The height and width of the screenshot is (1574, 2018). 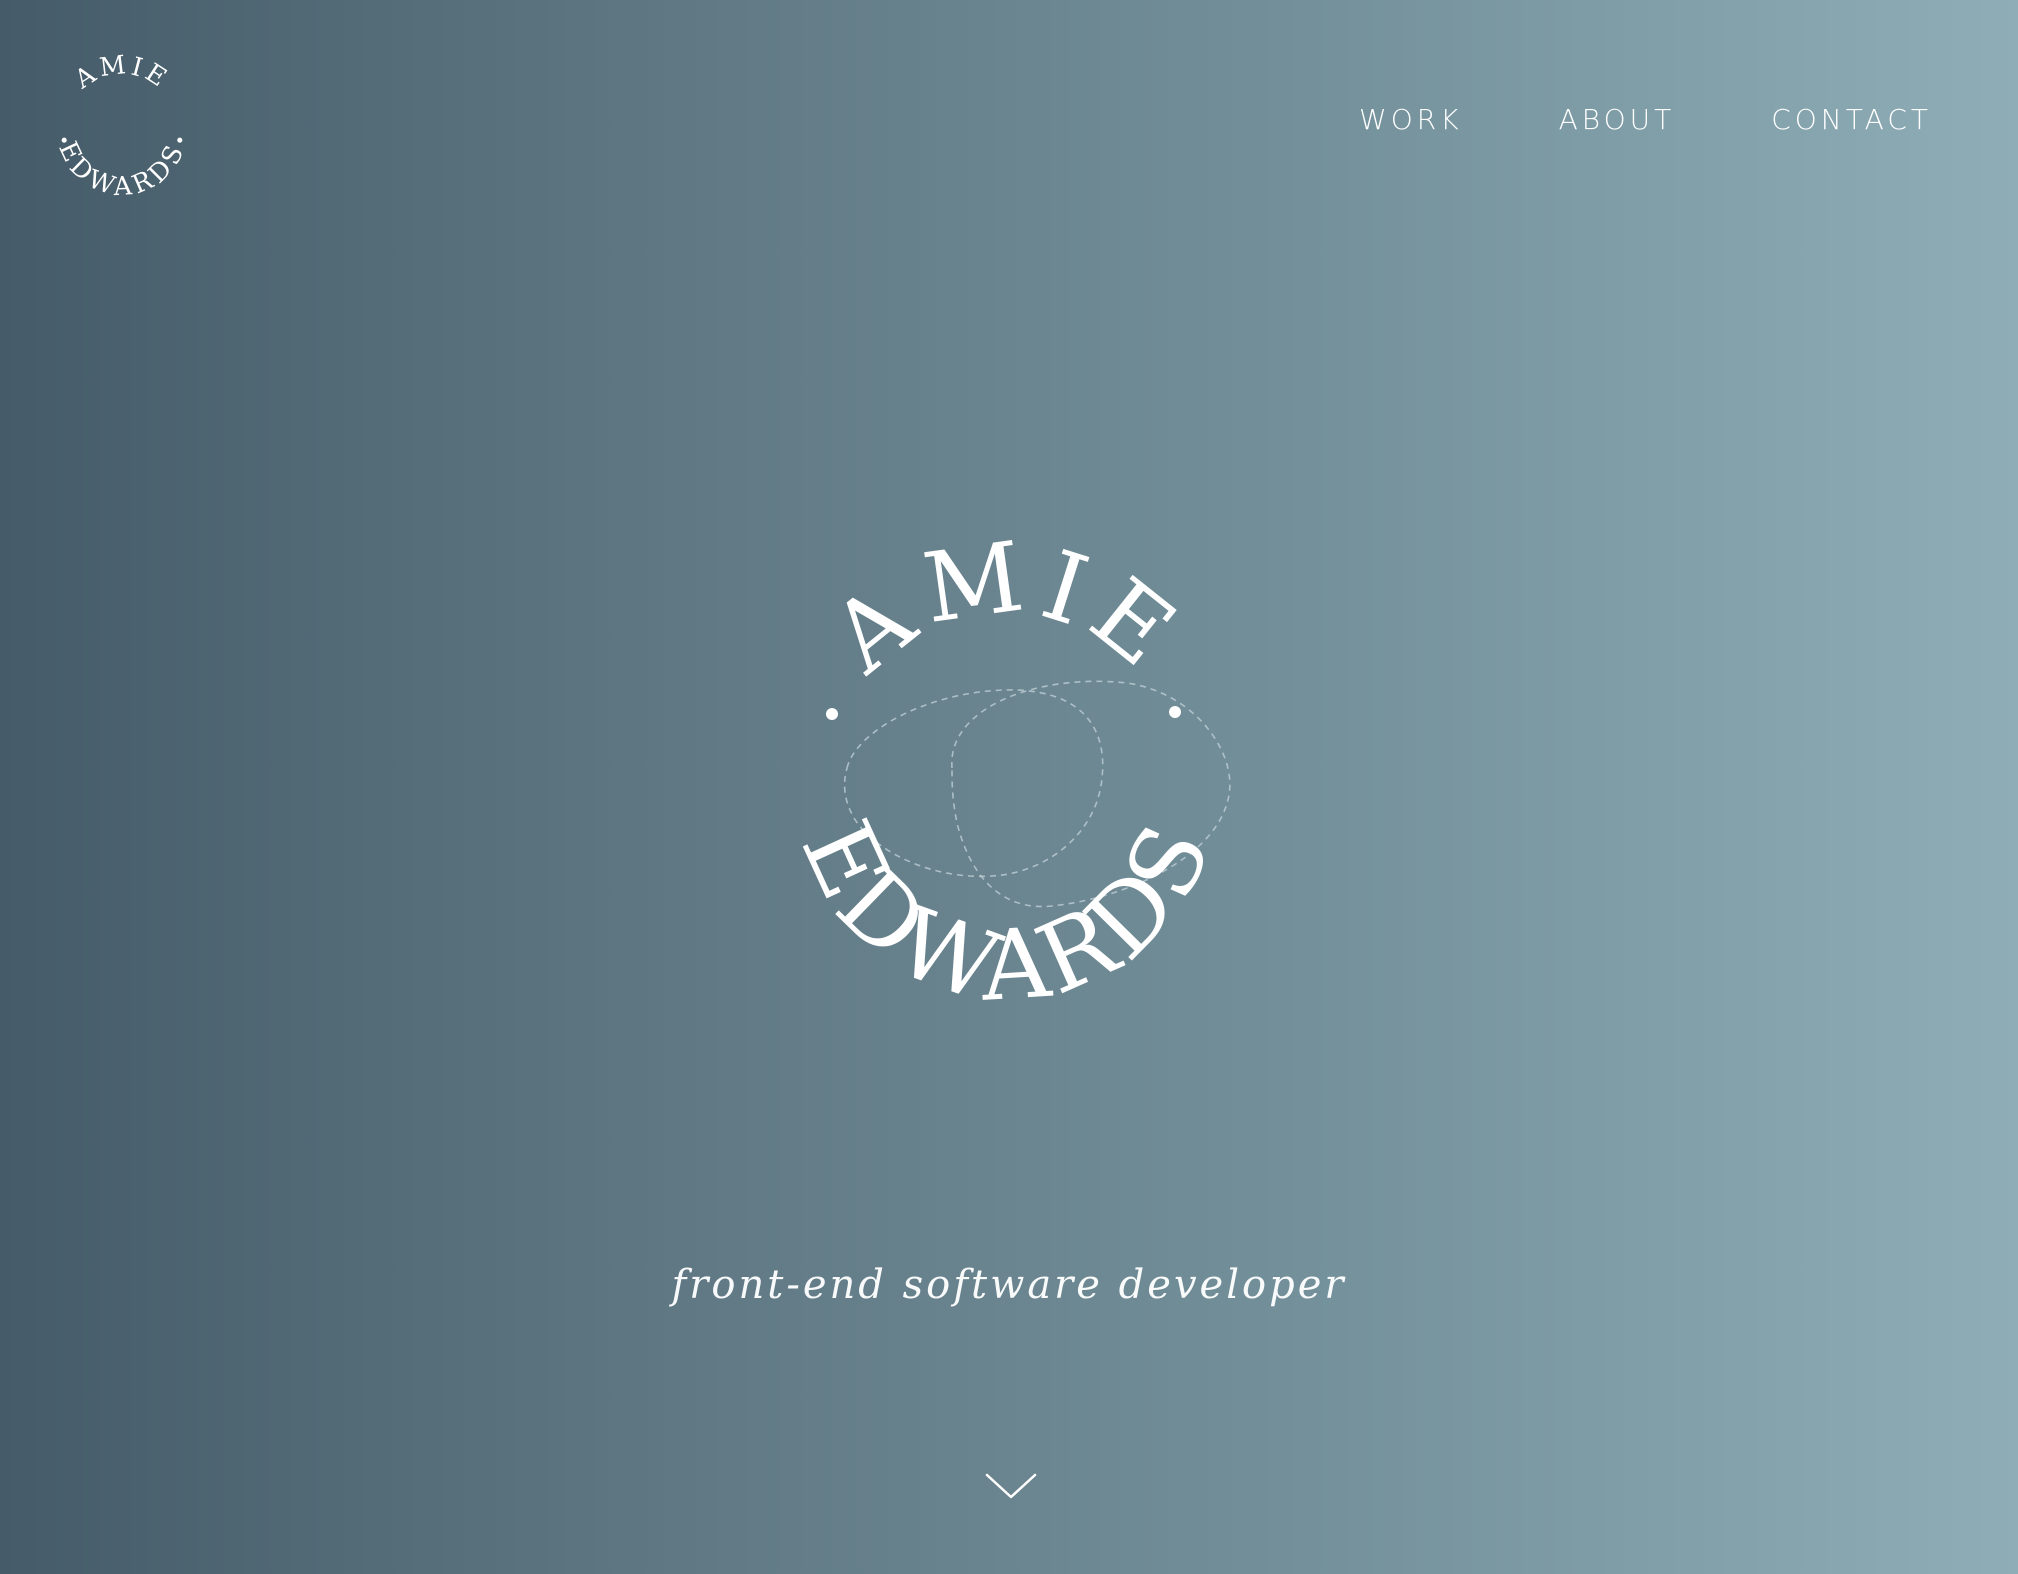 I want to click on chevron-down-icon, so click(x=1011, y=1485).